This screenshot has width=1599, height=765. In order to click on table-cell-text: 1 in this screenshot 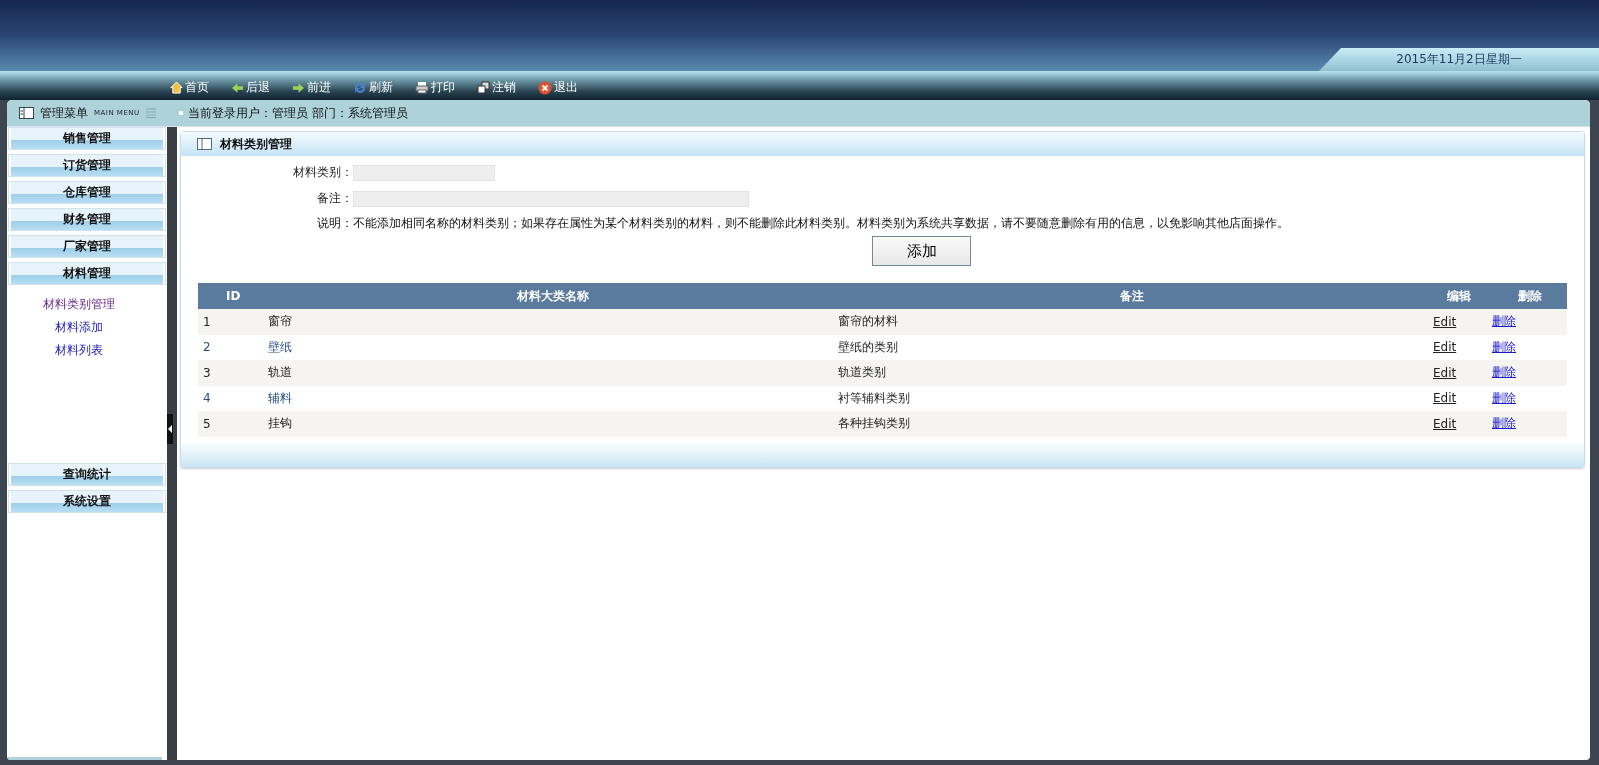, I will do `click(207, 321)`.